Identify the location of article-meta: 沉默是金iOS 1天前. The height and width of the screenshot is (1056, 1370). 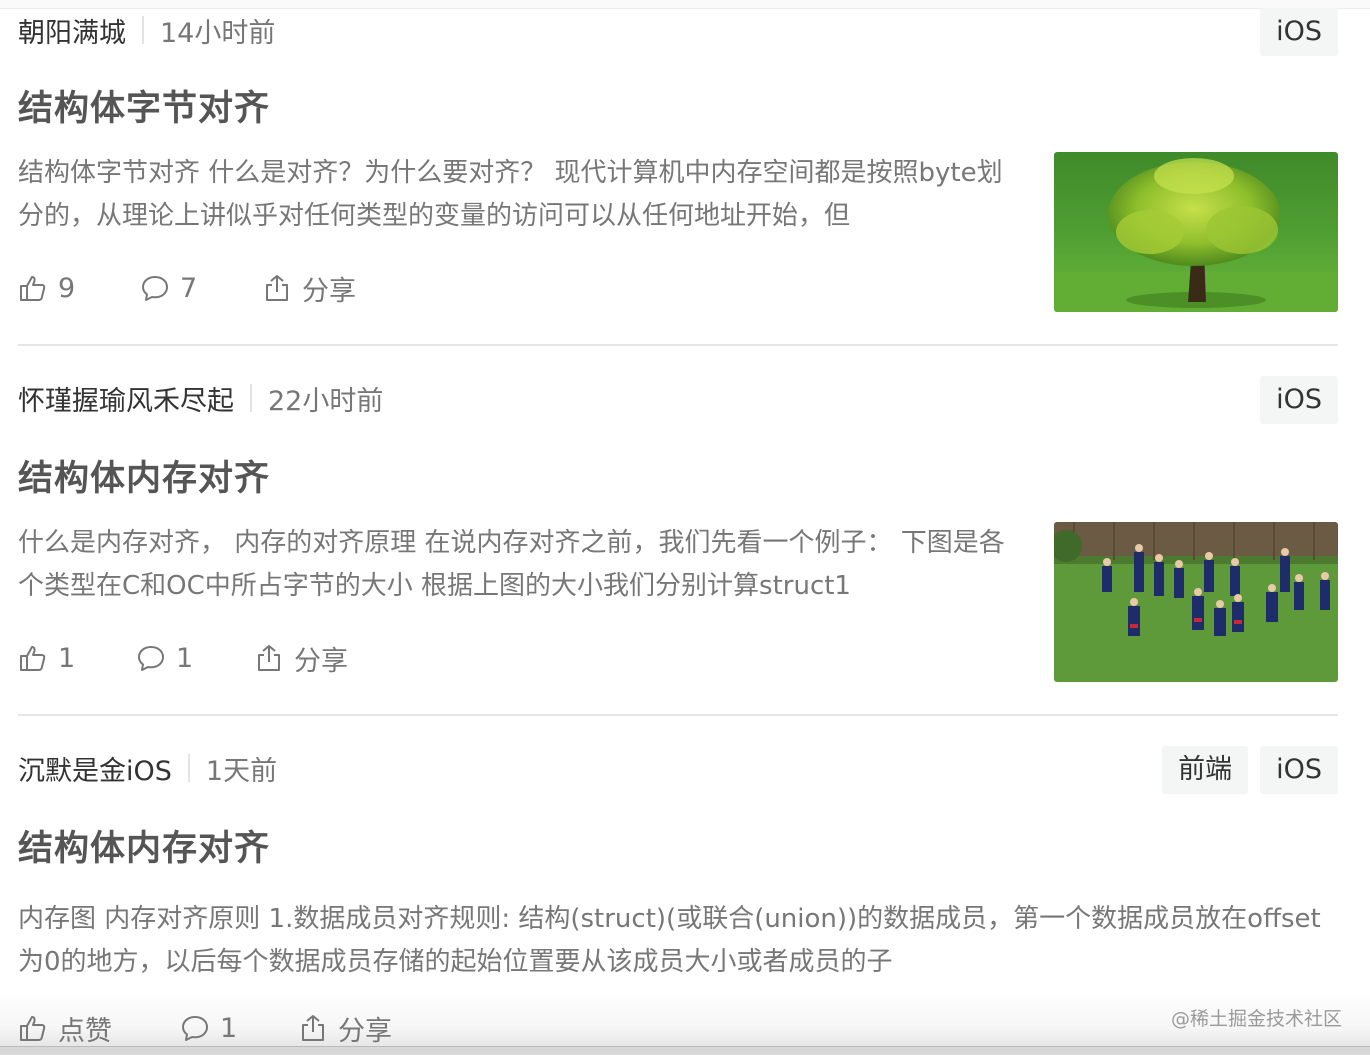
(147, 768).